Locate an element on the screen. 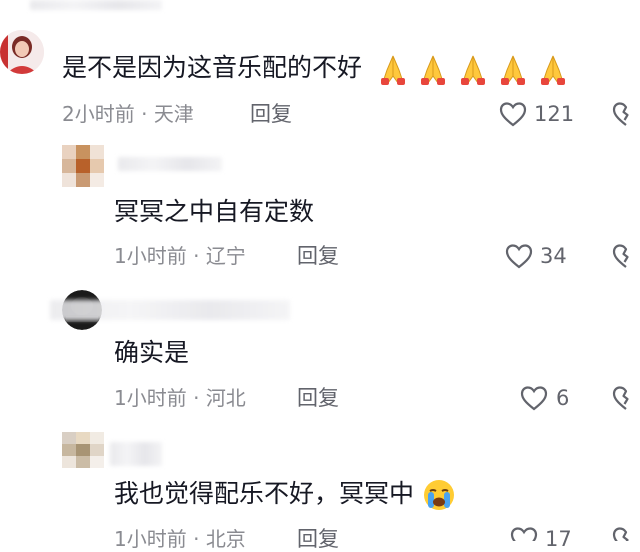 This screenshot has height=552, width=640. comment-meta: 1小时前 · 河北 is located at coordinates (180, 398).